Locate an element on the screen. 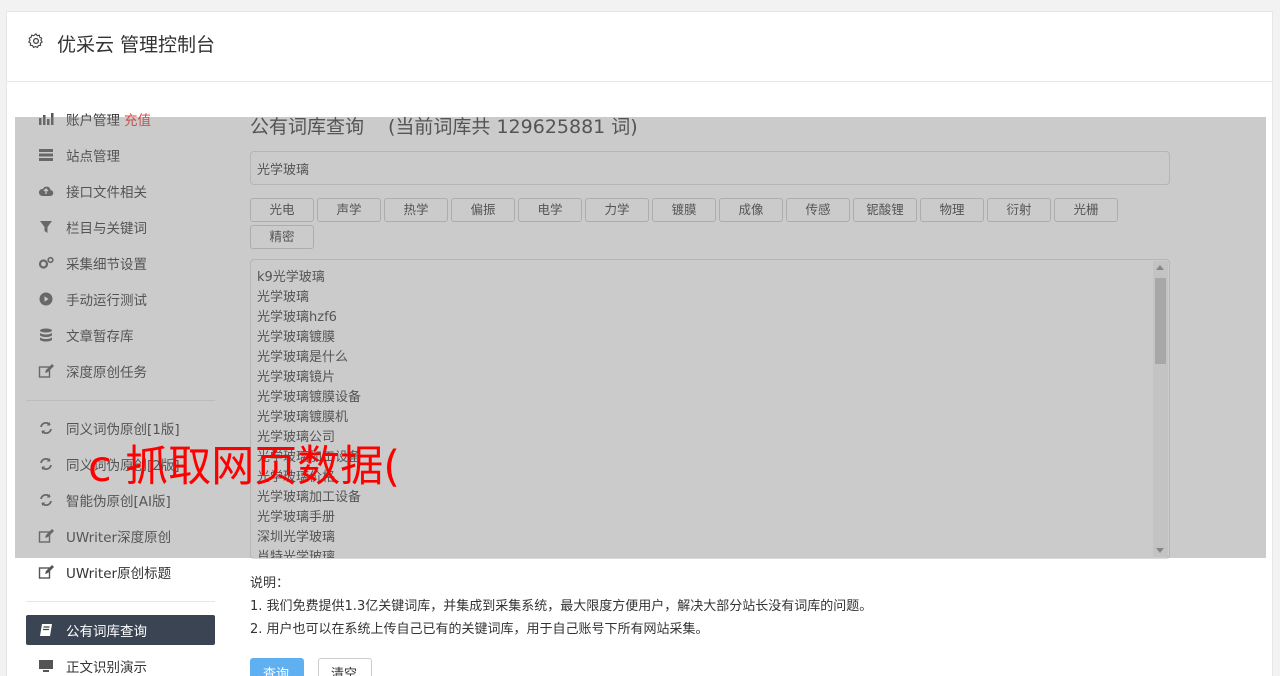 Image resolution: width=1280 pixels, height=676 pixels. query-button: 查询 is located at coordinates (277, 667).